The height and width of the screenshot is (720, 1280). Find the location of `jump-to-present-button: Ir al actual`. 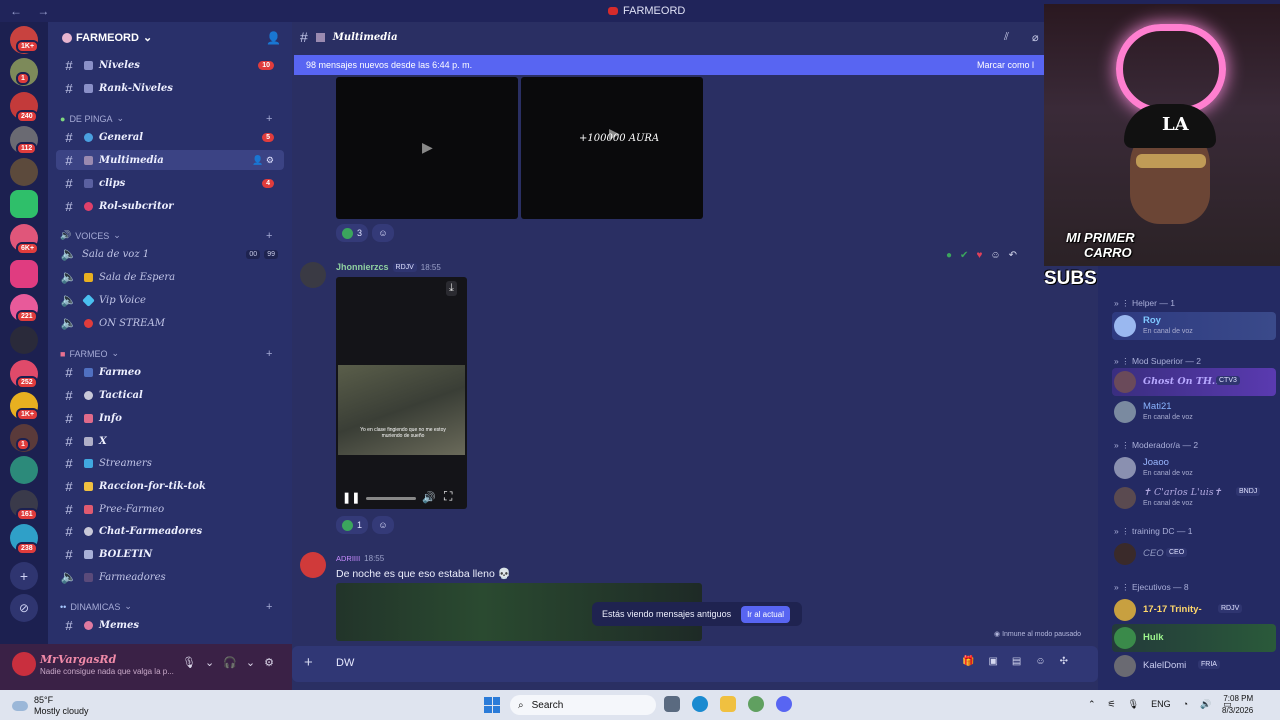

jump-to-present-button: Ir al actual is located at coordinates (765, 614).